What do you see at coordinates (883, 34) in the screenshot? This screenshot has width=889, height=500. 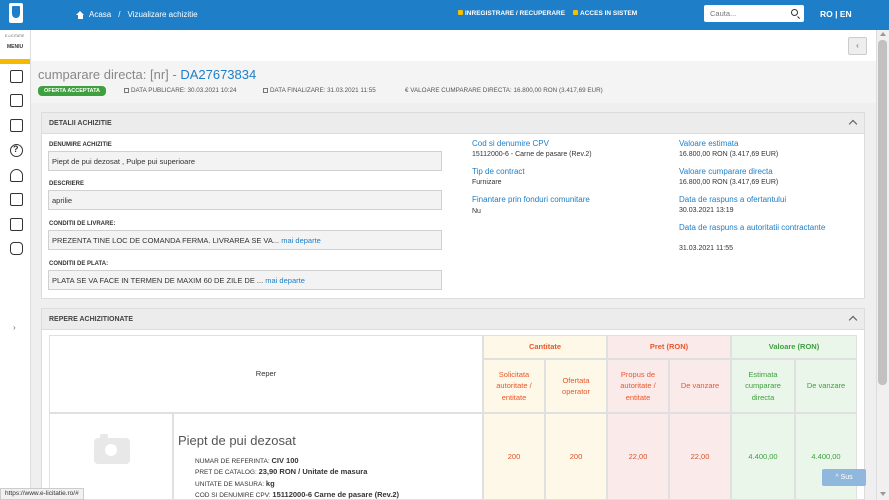 I see `scroll-up-icon` at bounding box center [883, 34].